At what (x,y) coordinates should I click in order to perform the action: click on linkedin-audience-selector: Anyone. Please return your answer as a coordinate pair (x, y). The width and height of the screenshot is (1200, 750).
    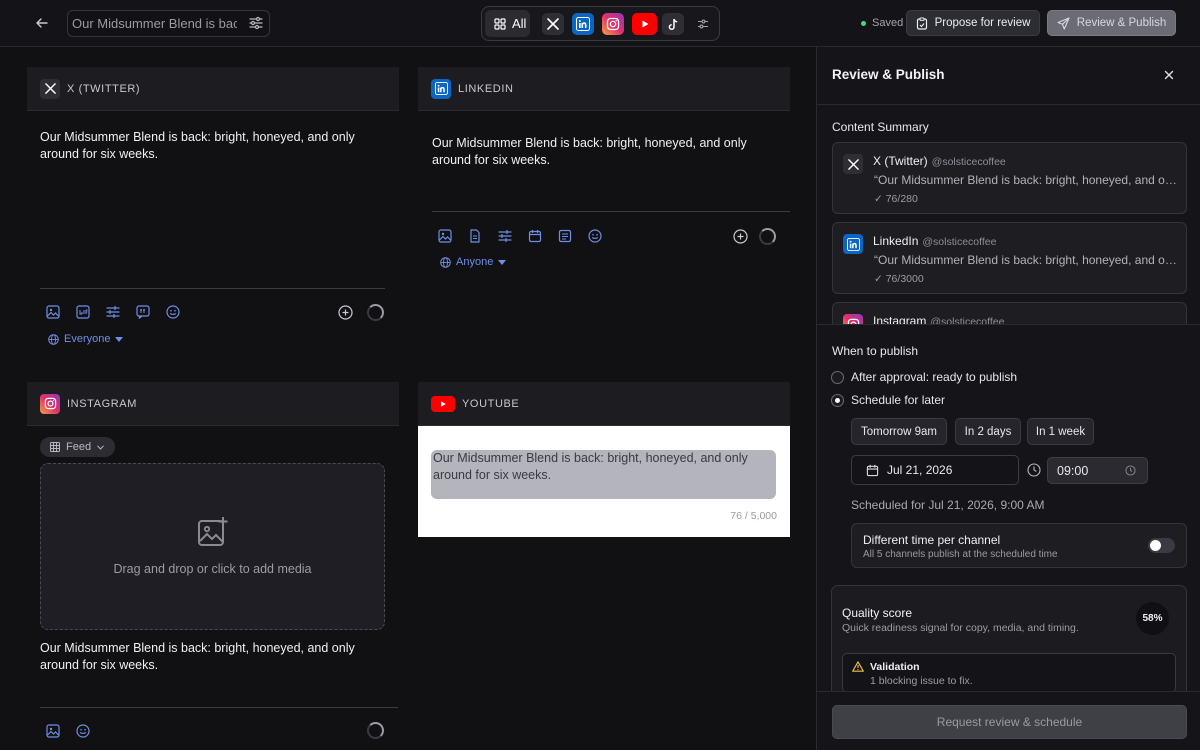
    Looking at the image, I should click on (473, 262).